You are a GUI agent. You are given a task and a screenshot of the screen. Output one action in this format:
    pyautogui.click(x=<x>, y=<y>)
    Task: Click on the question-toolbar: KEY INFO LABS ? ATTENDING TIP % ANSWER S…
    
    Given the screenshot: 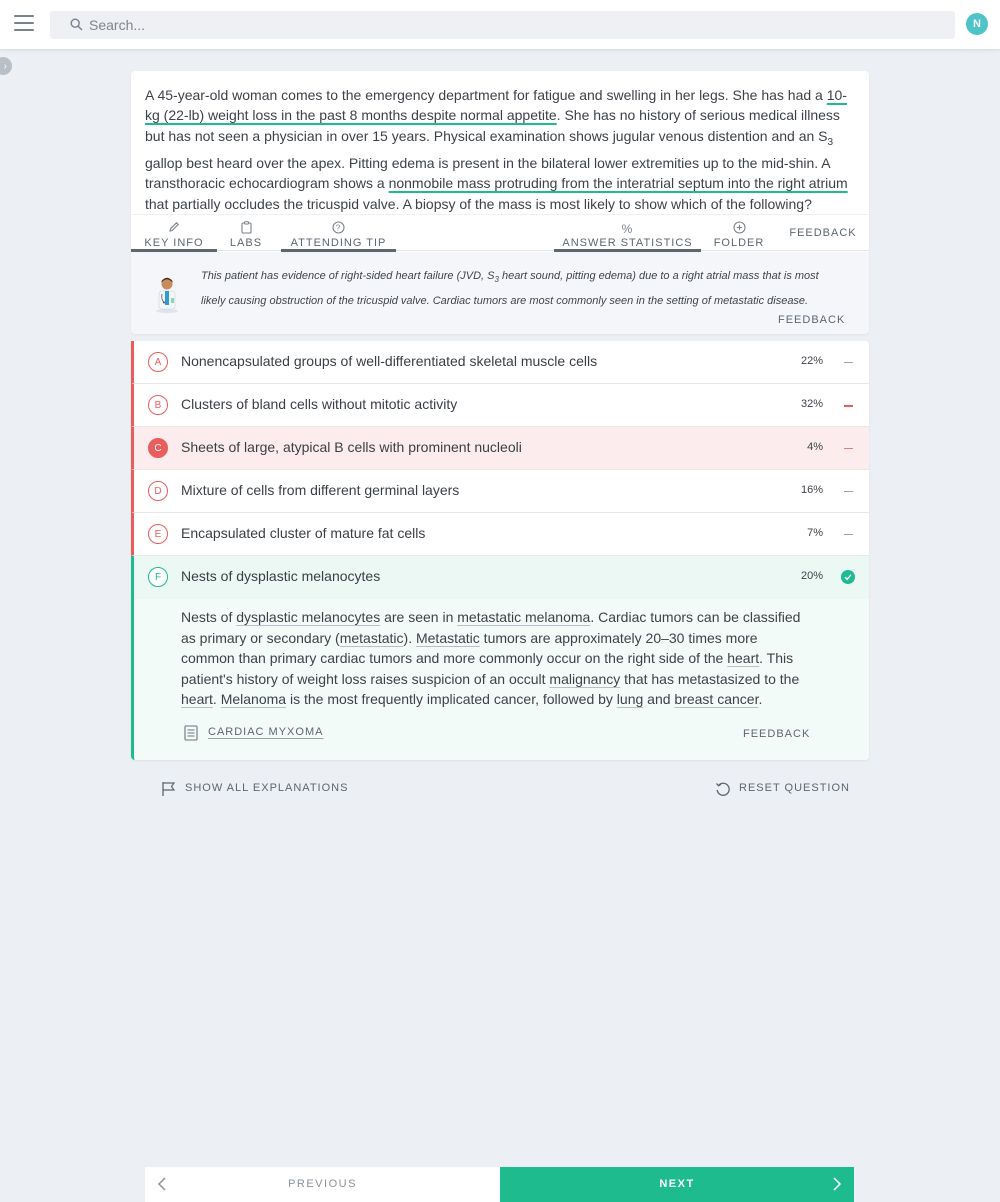 What is the action you would take?
    pyautogui.click(x=500, y=233)
    